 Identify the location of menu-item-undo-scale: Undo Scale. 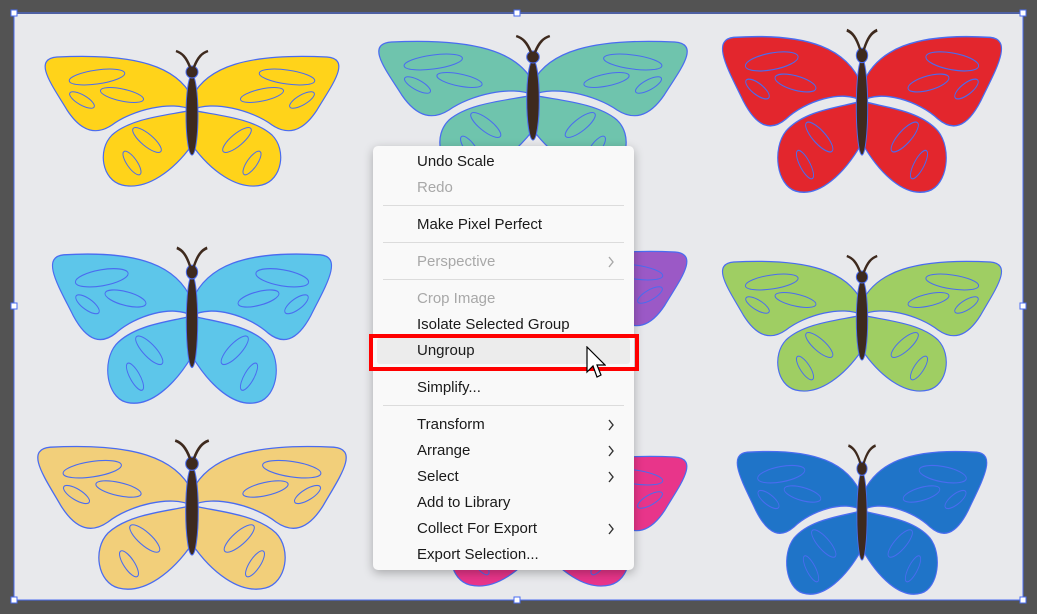
(456, 162).